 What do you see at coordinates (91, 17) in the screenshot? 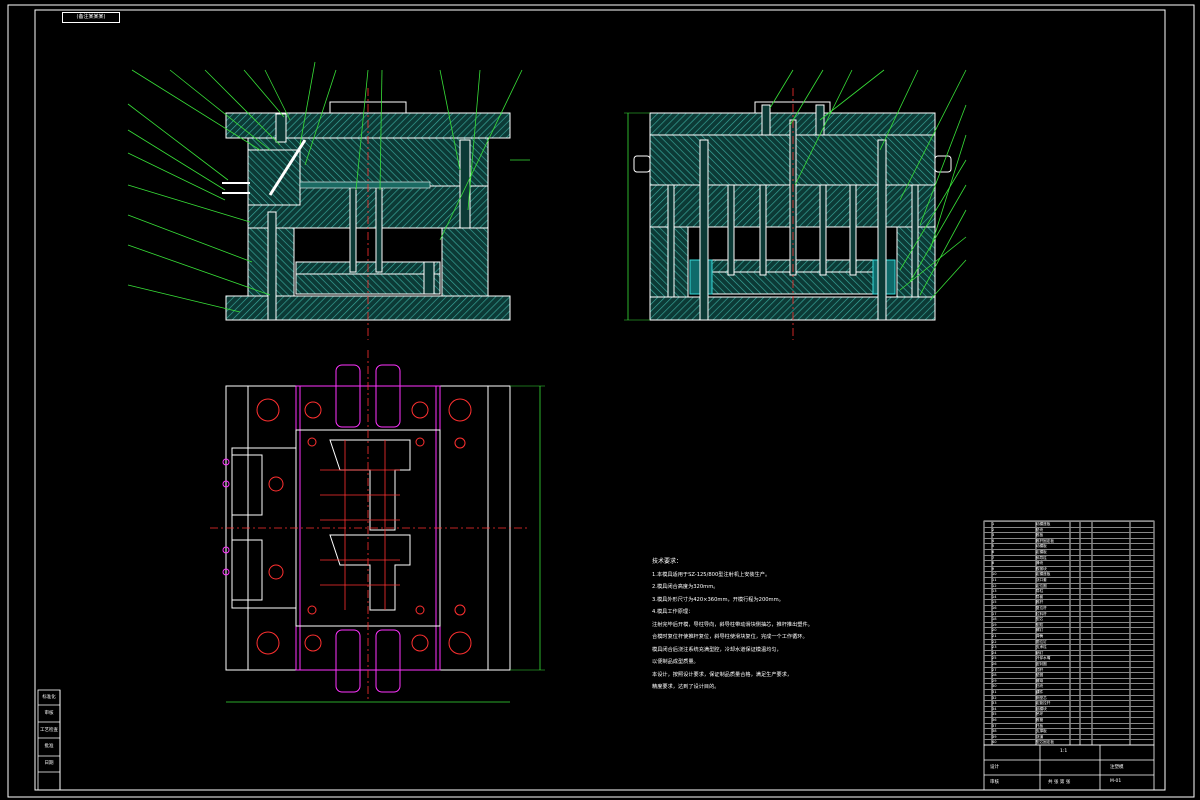
I see `drawing-stamp: (备注某某某)` at bounding box center [91, 17].